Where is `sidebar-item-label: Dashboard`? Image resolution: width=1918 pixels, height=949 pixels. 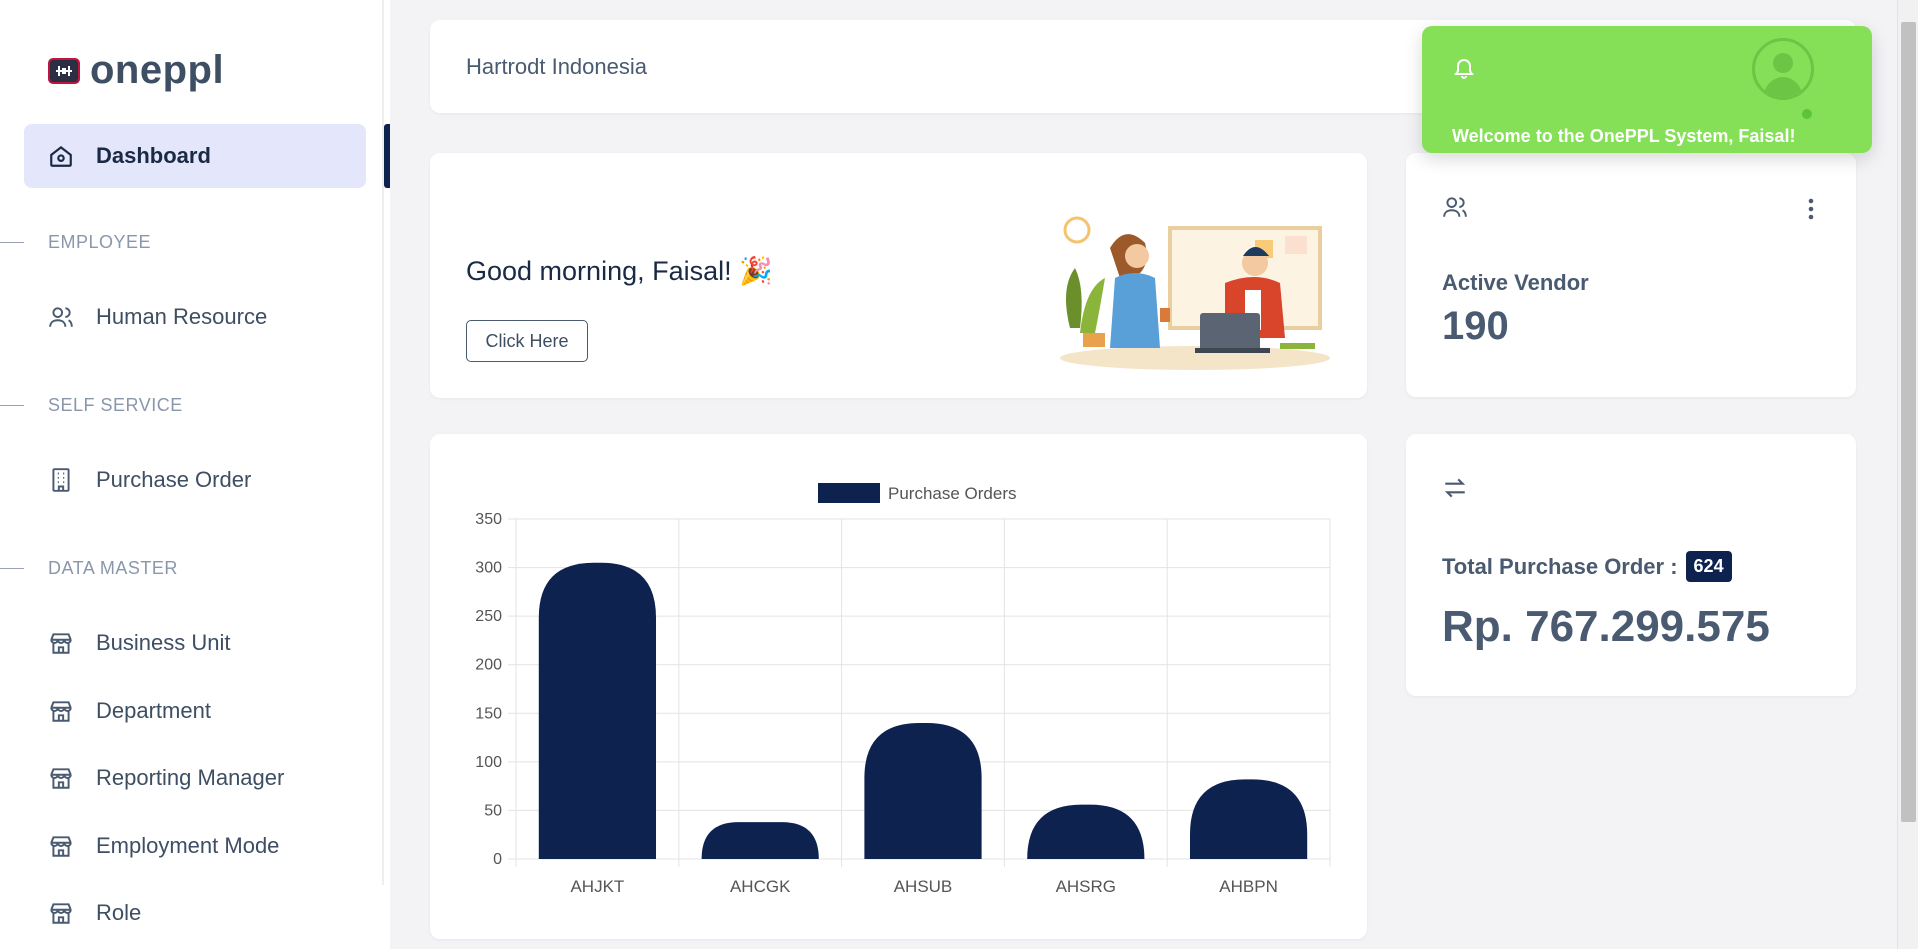 sidebar-item-label: Dashboard is located at coordinates (153, 155).